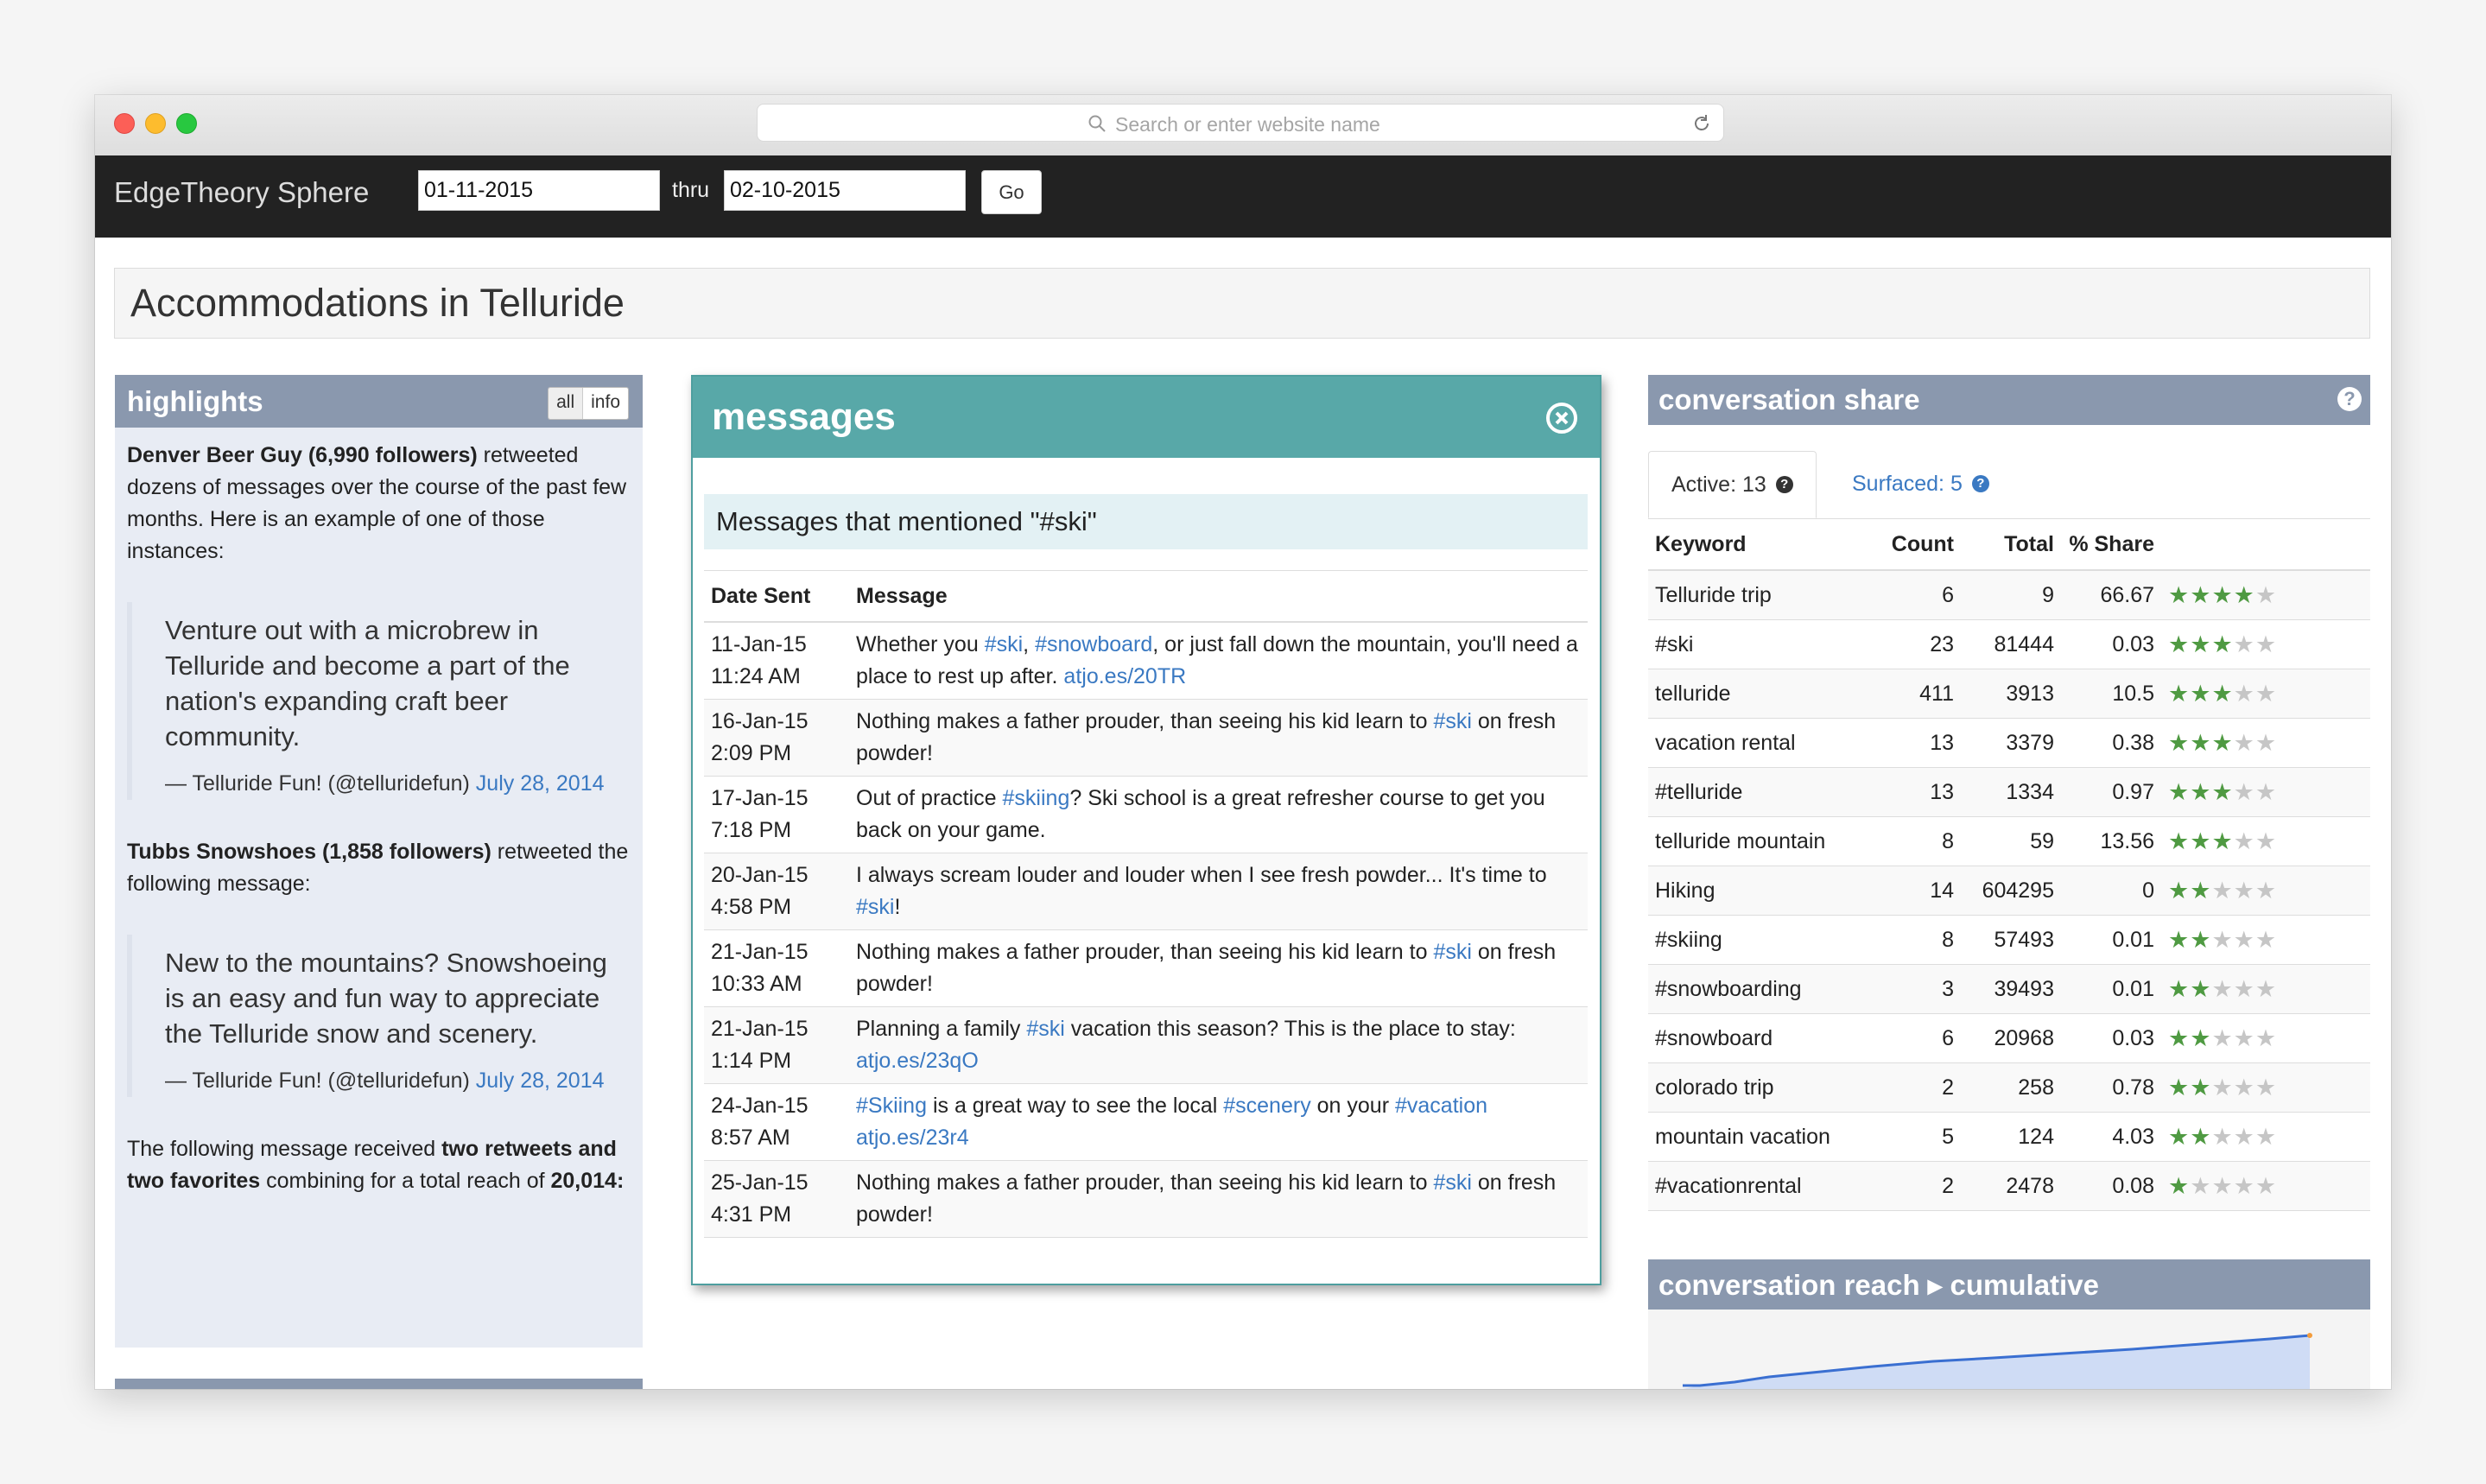 This screenshot has width=2486, height=1484. What do you see at coordinates (605, 403) in the screenshot?
I see `filter-info-button: info` at bounding box center [605, 403].